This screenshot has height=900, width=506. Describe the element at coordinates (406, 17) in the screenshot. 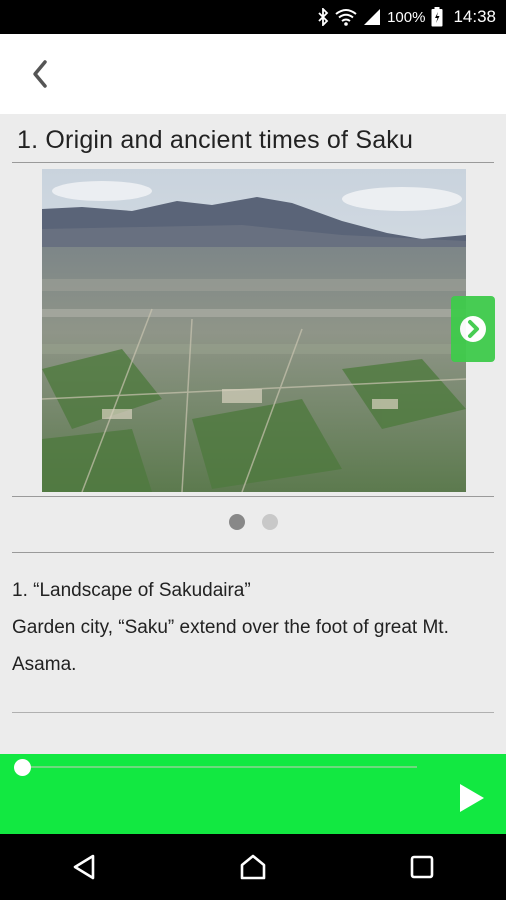

I see `battery-percent: 100%` at that location.